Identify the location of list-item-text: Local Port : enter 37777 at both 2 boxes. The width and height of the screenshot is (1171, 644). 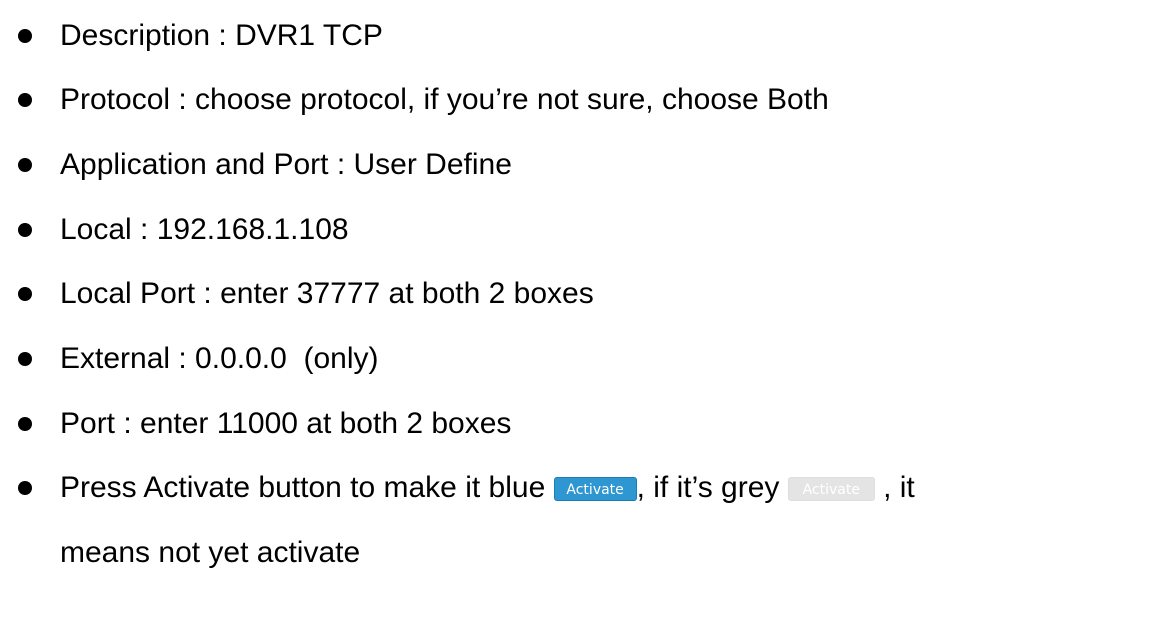
(327, 293).